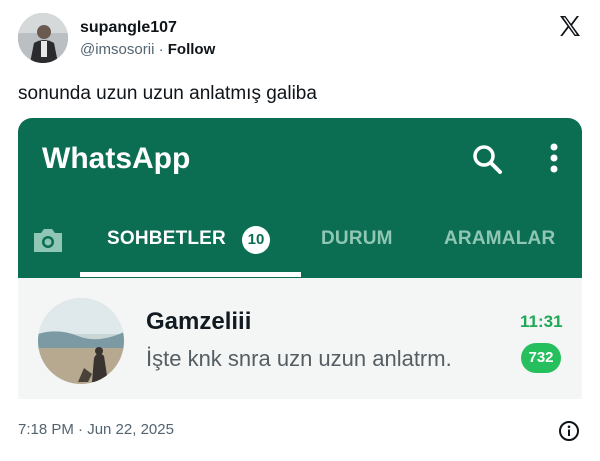 Image resolution: width=600 pixels, height=461 pixels. I want to click on whatsapp-title: WhatsApp, so click(116, 158).